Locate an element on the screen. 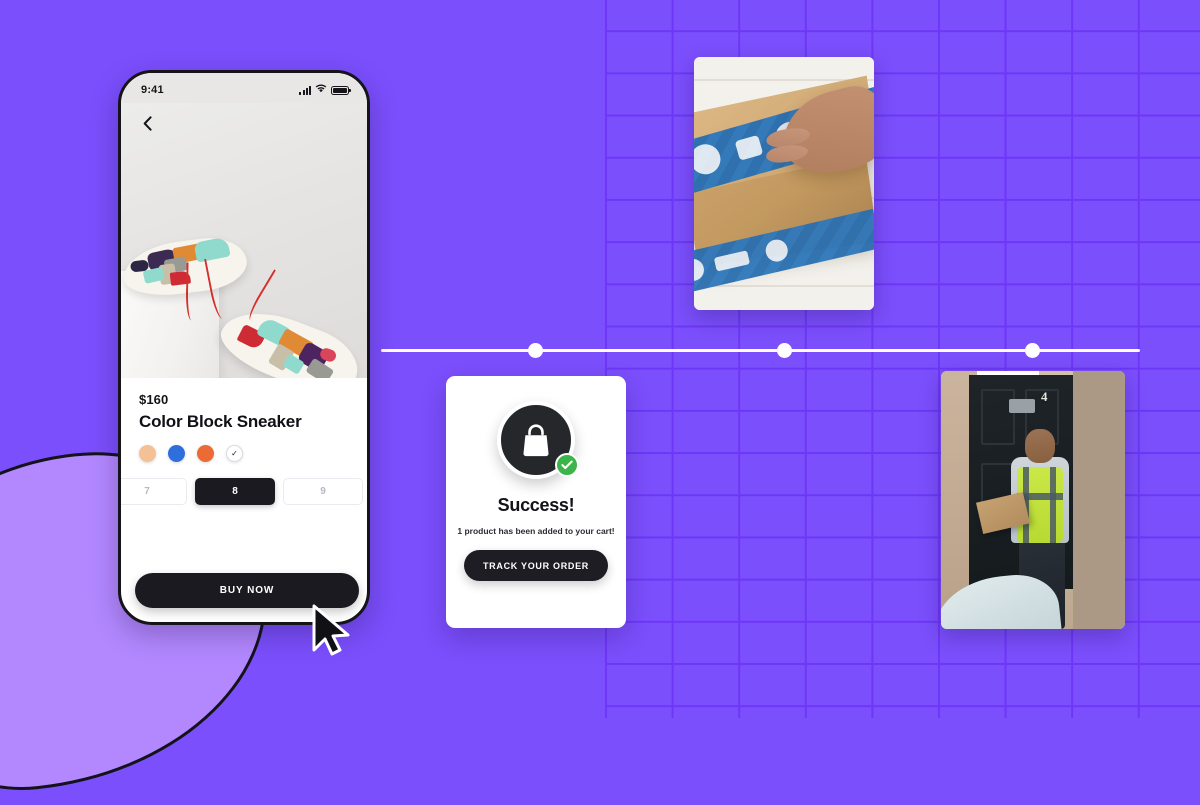 Image resolution: width=1200 pixels, height=805 pixels. battery-icon is located at coordinates (341, 90).